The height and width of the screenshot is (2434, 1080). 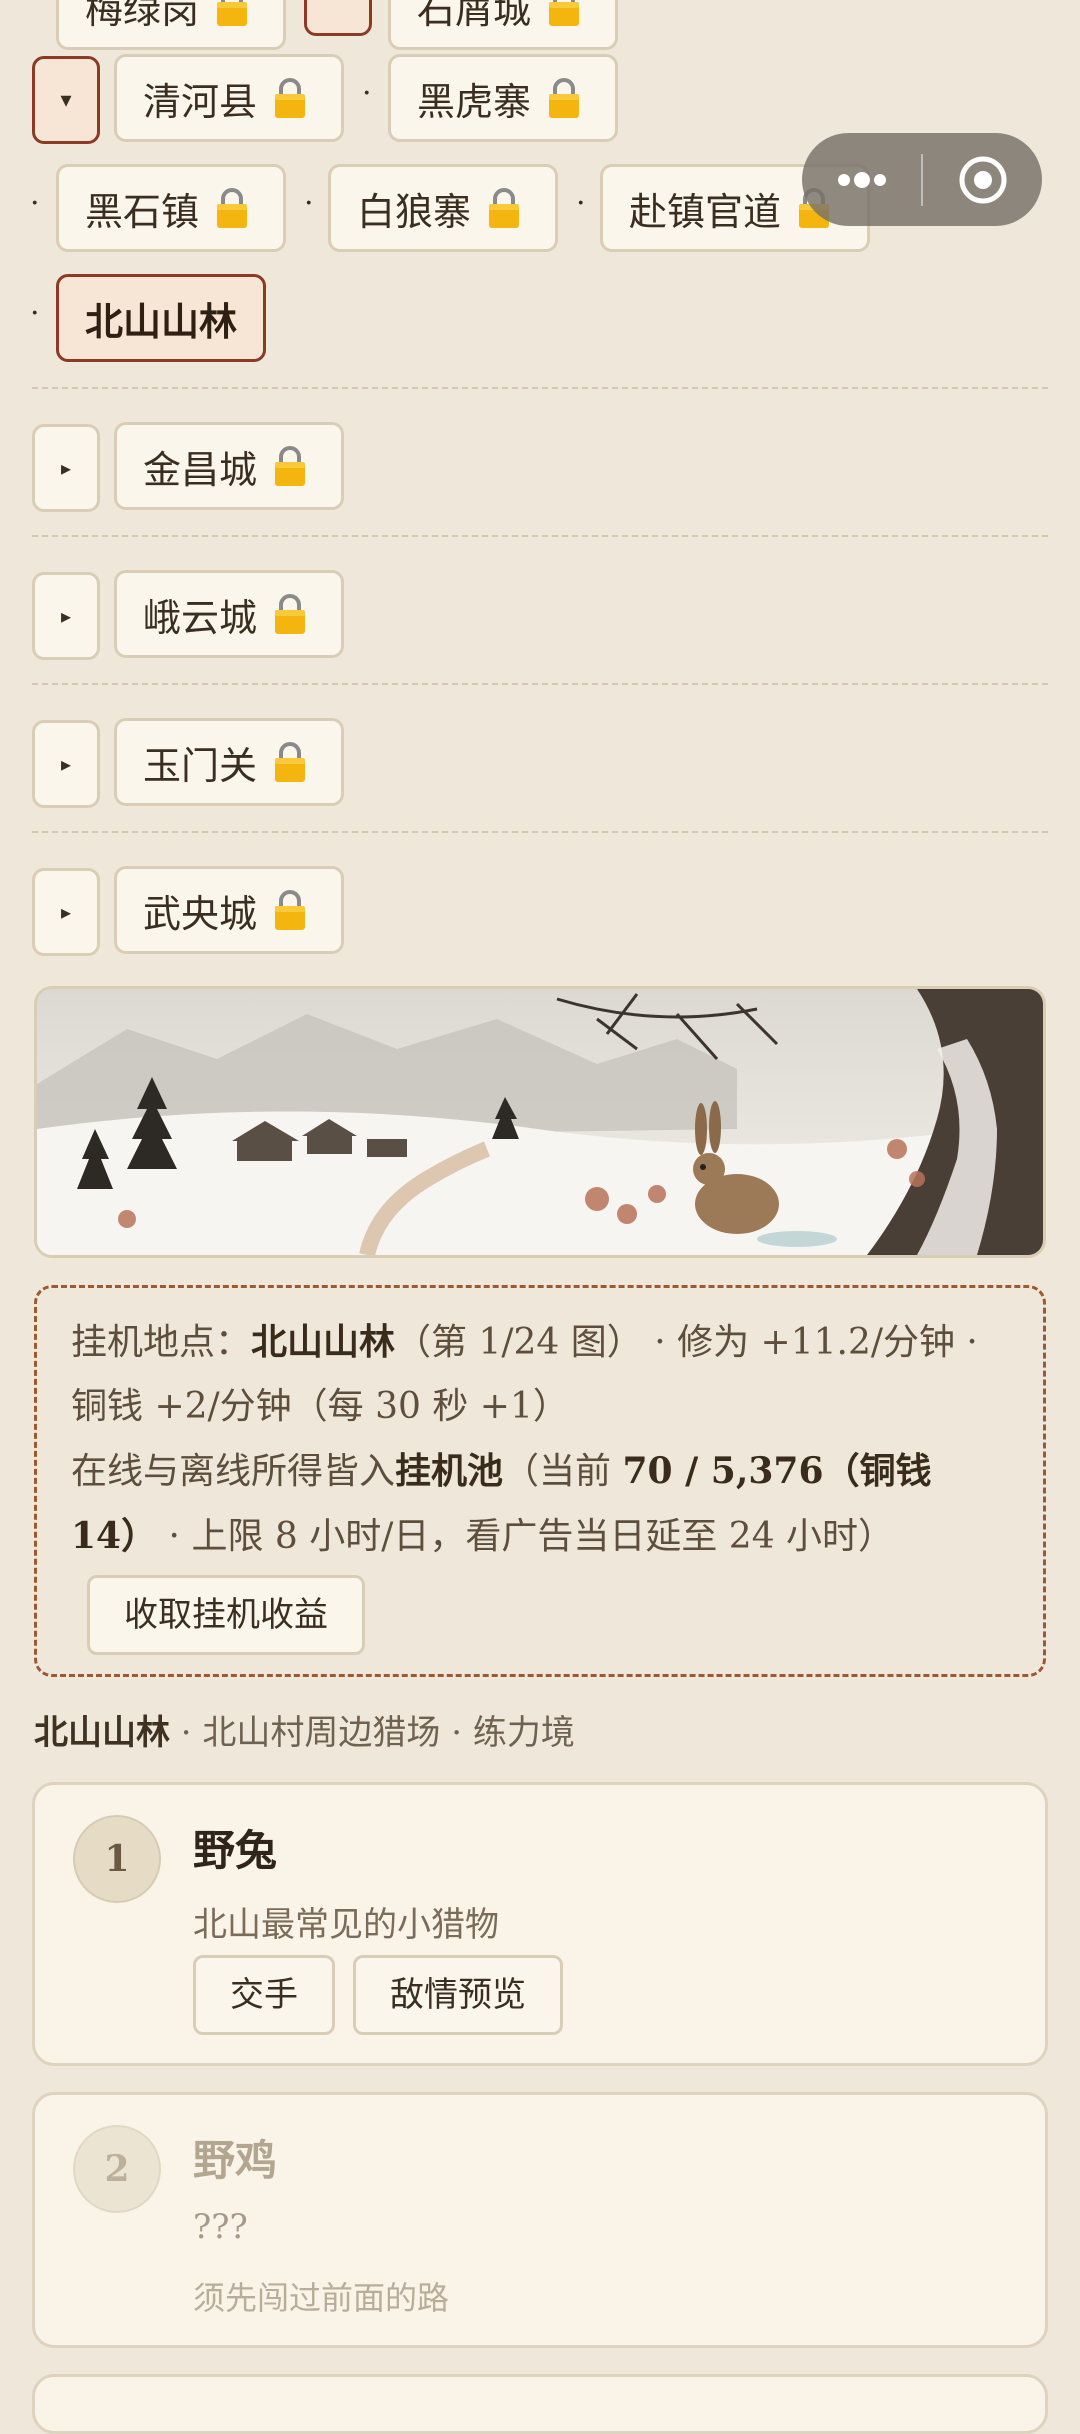 I want to click on map-chip-bailang: 白狼寨, so click(x=443, y=208).